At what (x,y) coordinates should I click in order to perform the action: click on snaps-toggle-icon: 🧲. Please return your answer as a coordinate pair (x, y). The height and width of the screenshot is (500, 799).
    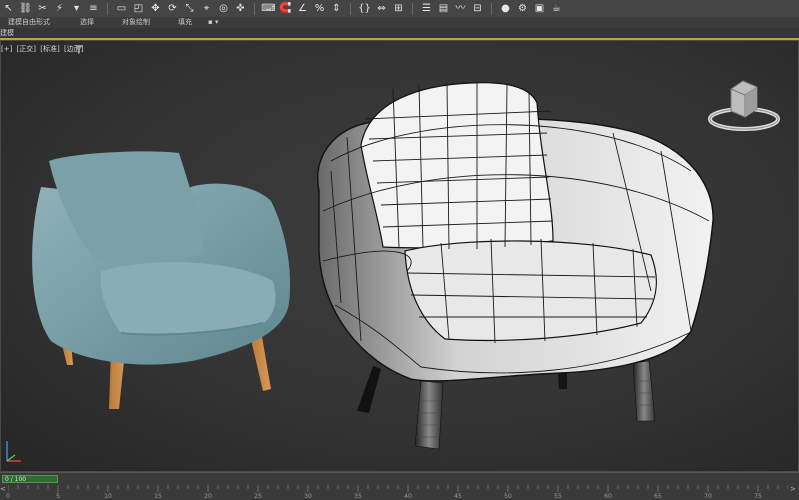
    Looking at the image, I should click on (285, 8).